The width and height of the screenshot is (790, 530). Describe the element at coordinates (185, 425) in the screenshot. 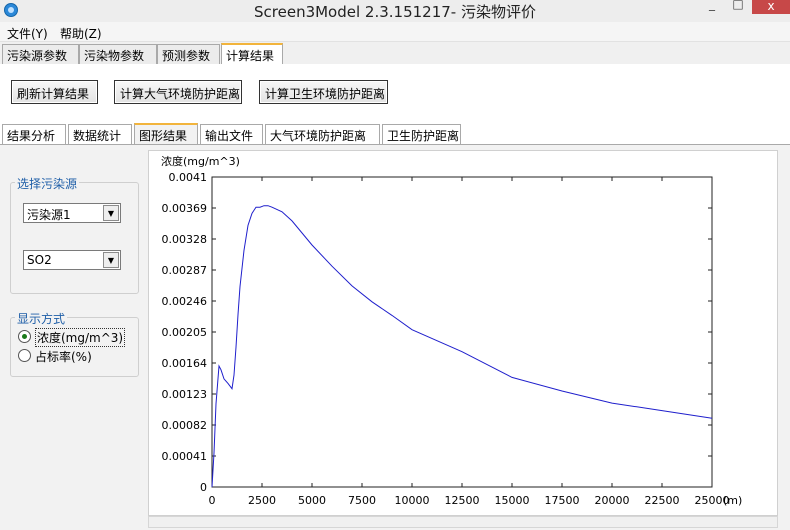

I see `y-tick-label: 0.00082` at that location.